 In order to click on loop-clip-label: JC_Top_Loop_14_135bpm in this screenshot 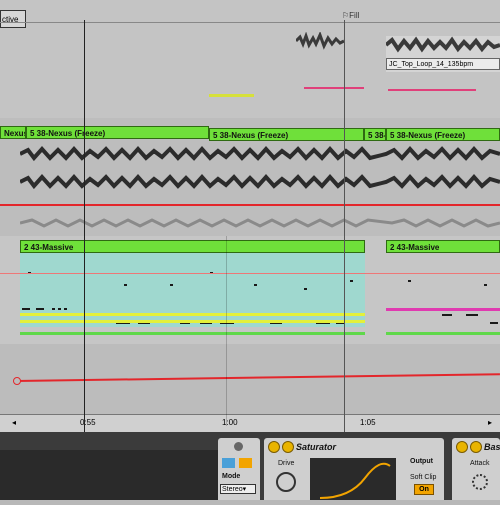, I will do `click(443, 64)`.